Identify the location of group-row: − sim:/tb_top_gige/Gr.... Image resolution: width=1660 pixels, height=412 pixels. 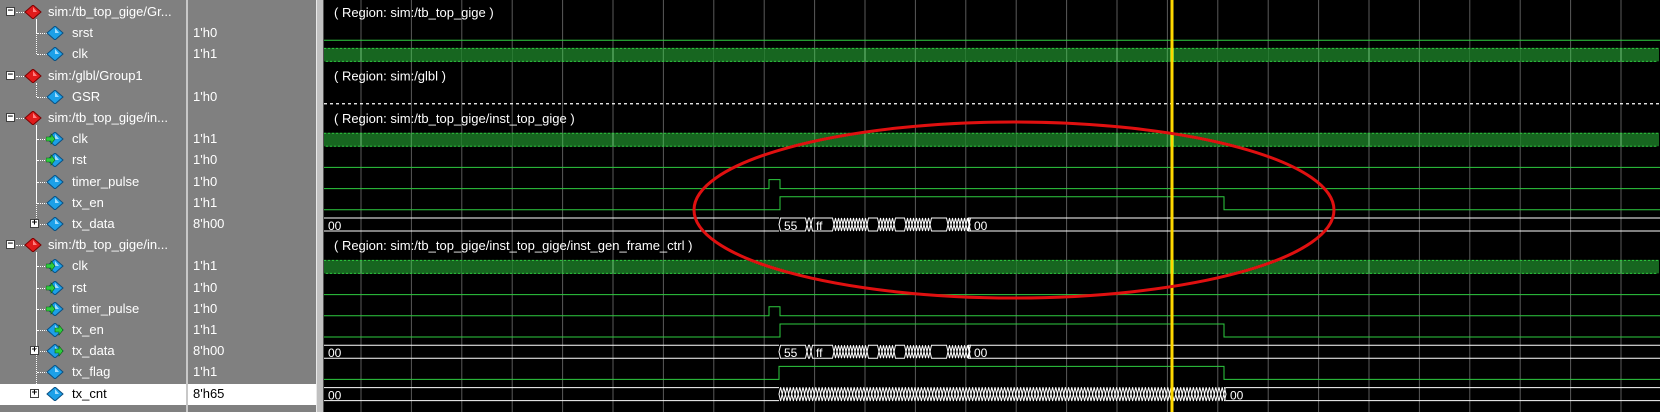
(93, 12).